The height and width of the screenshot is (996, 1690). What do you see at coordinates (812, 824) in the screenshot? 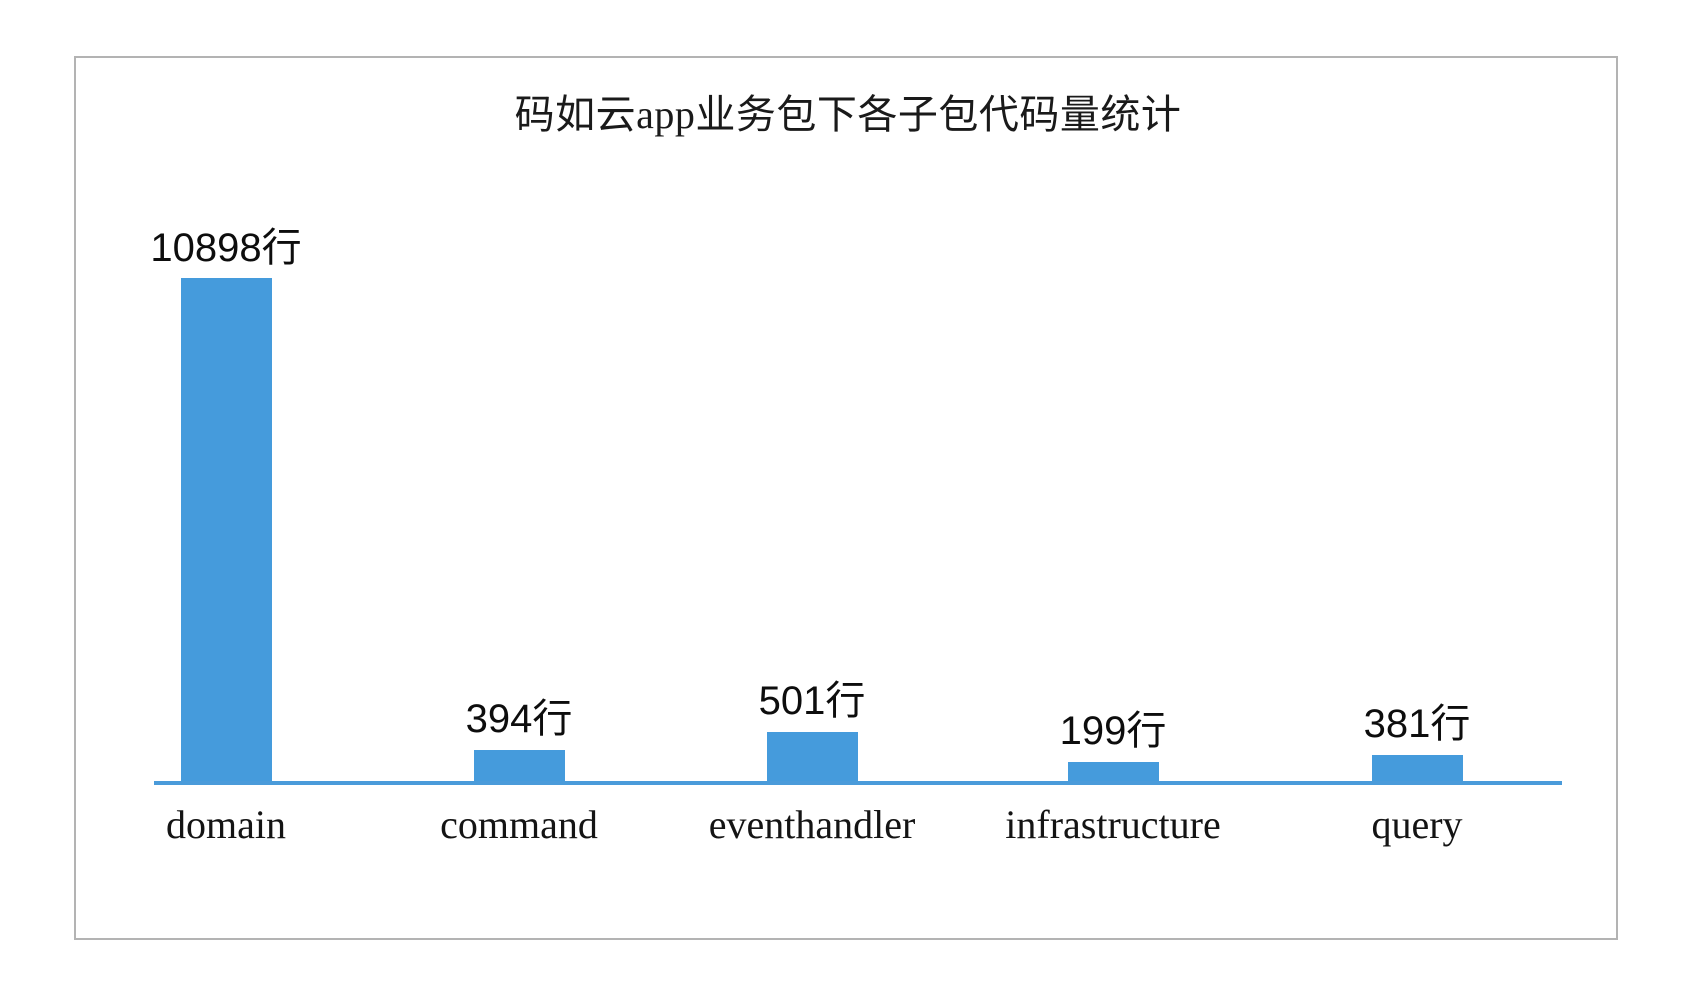
I see `category-label-eventhandler: eventhandler` at bounding box center [812, 824].